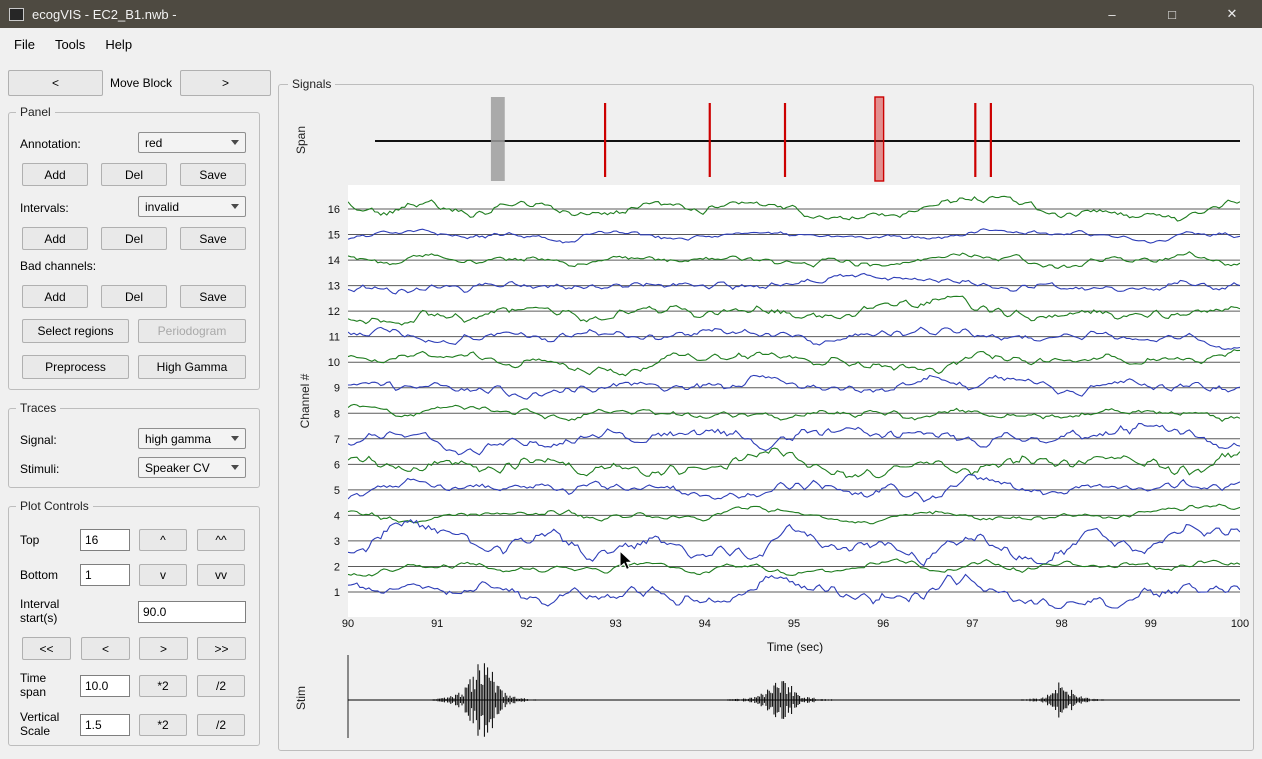  What do you see at coordinates (225, 83) in the screenshot?
I see `move-block-next-button: >` at bounding box center [225, 83].